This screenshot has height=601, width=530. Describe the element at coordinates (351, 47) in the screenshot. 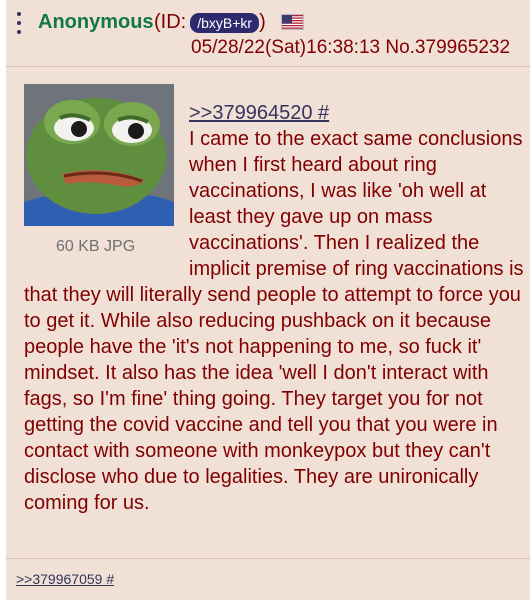

I see `post-datetime-number: 05/28/22(Sat)16:38:13 No.379965232` at that location.